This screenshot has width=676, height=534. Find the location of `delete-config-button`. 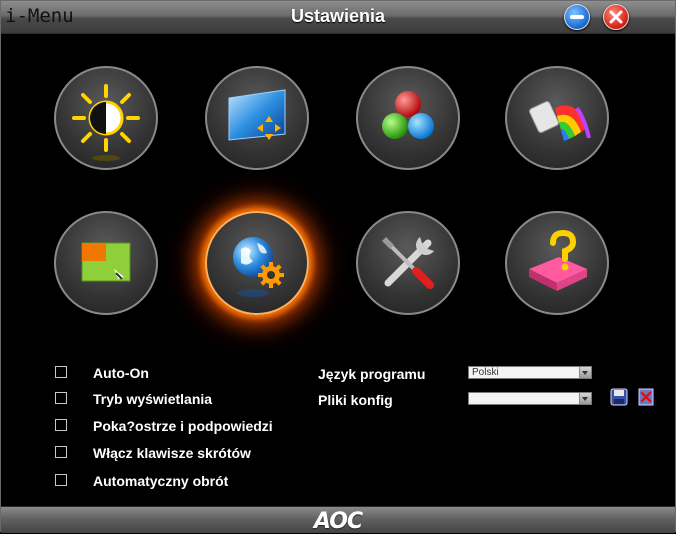

delete-config-button is located at coordinates (646, 397).